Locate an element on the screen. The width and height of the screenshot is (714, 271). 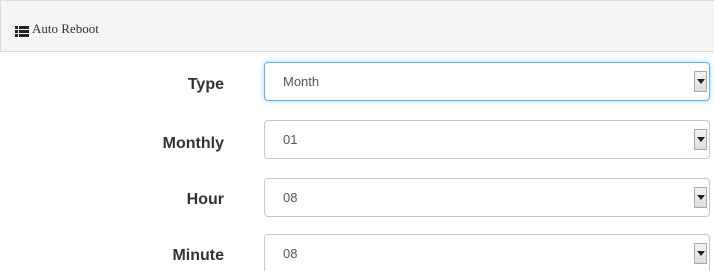
minute-select: 08 is located at coordinates (487, 252).